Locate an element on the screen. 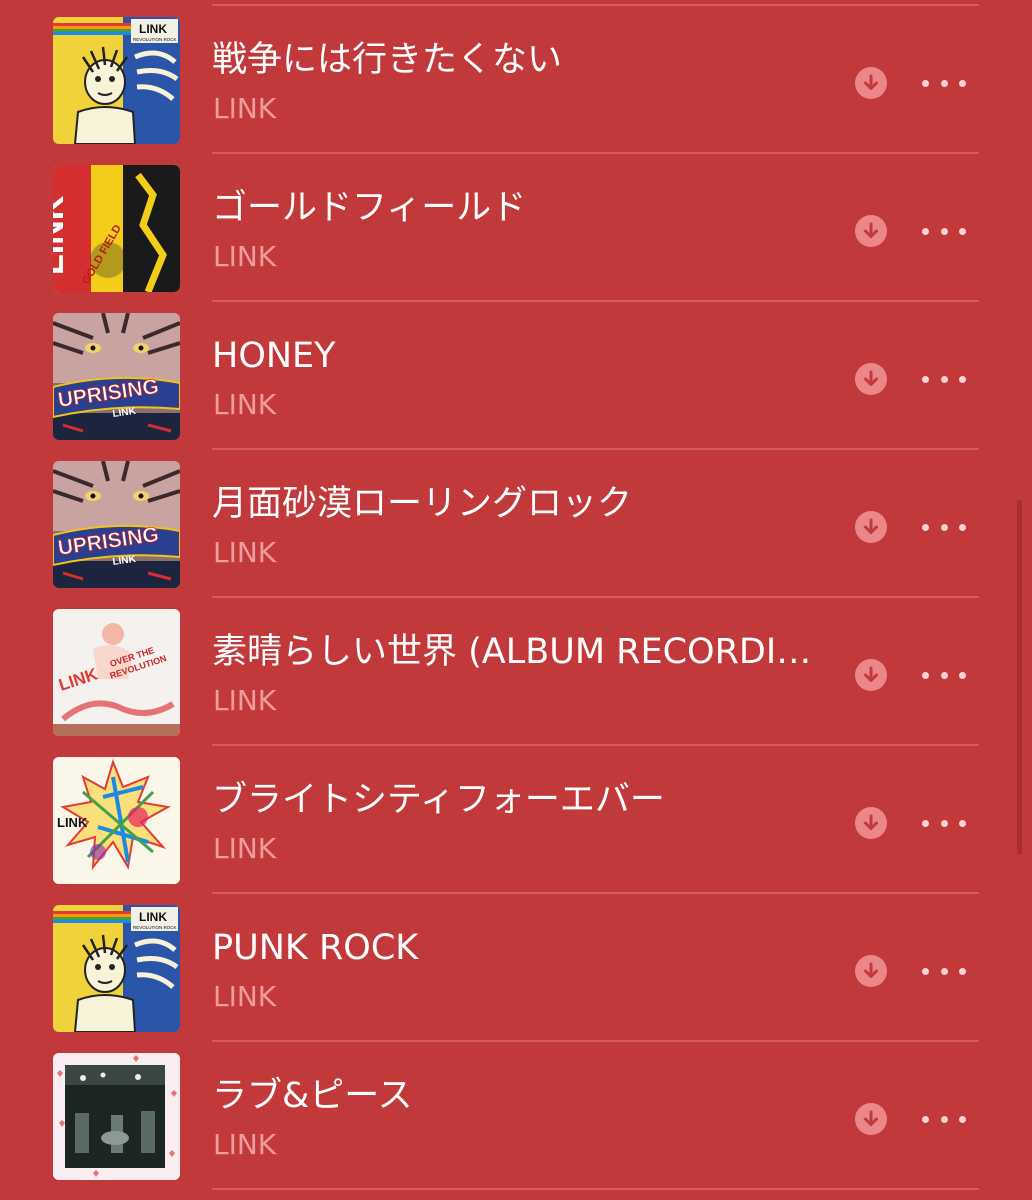 This screenshot has height=1200, width=1032. scrollbar is located at coordinates (1019, 677).